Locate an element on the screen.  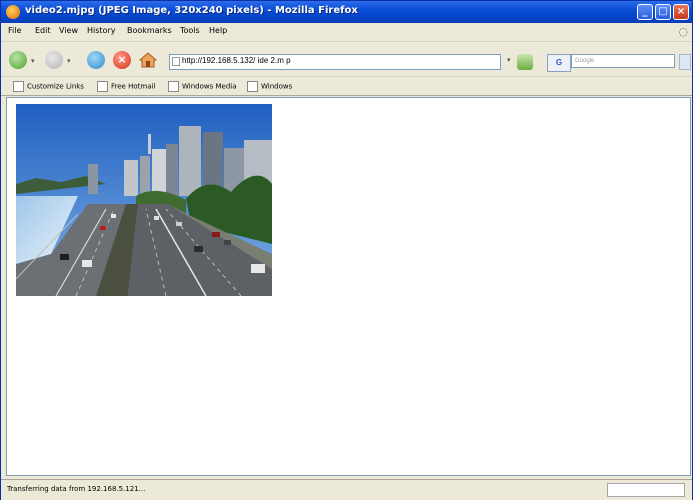
menu-help: Help is located at coordinates (218, 30).